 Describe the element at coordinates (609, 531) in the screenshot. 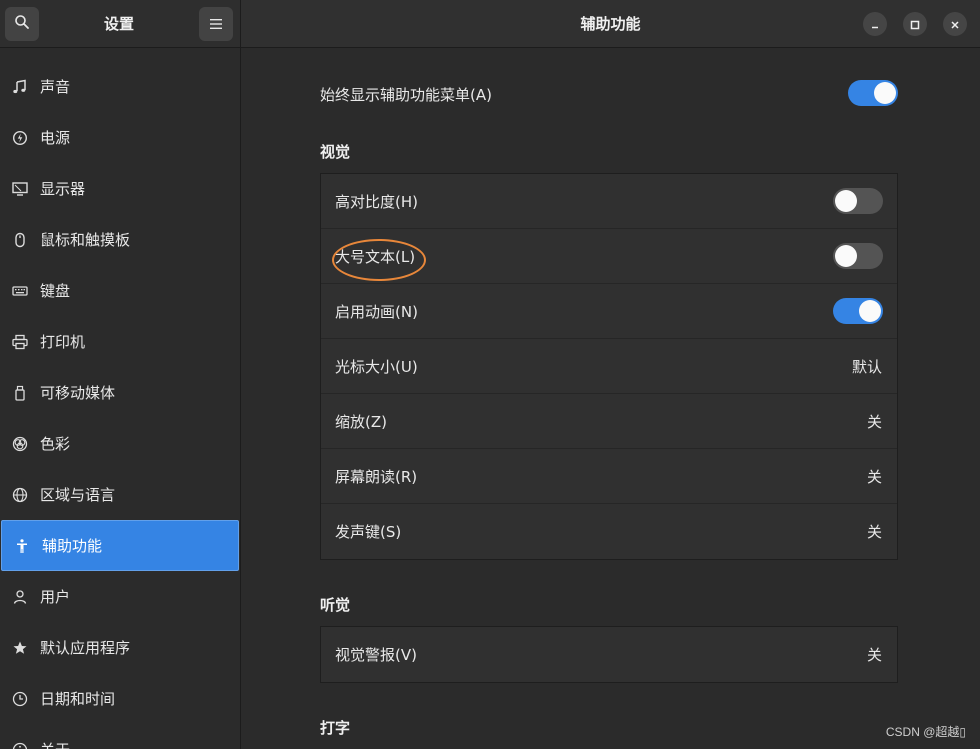

I see `list-row-sound-keys: 发声键(S) 关` at that location.